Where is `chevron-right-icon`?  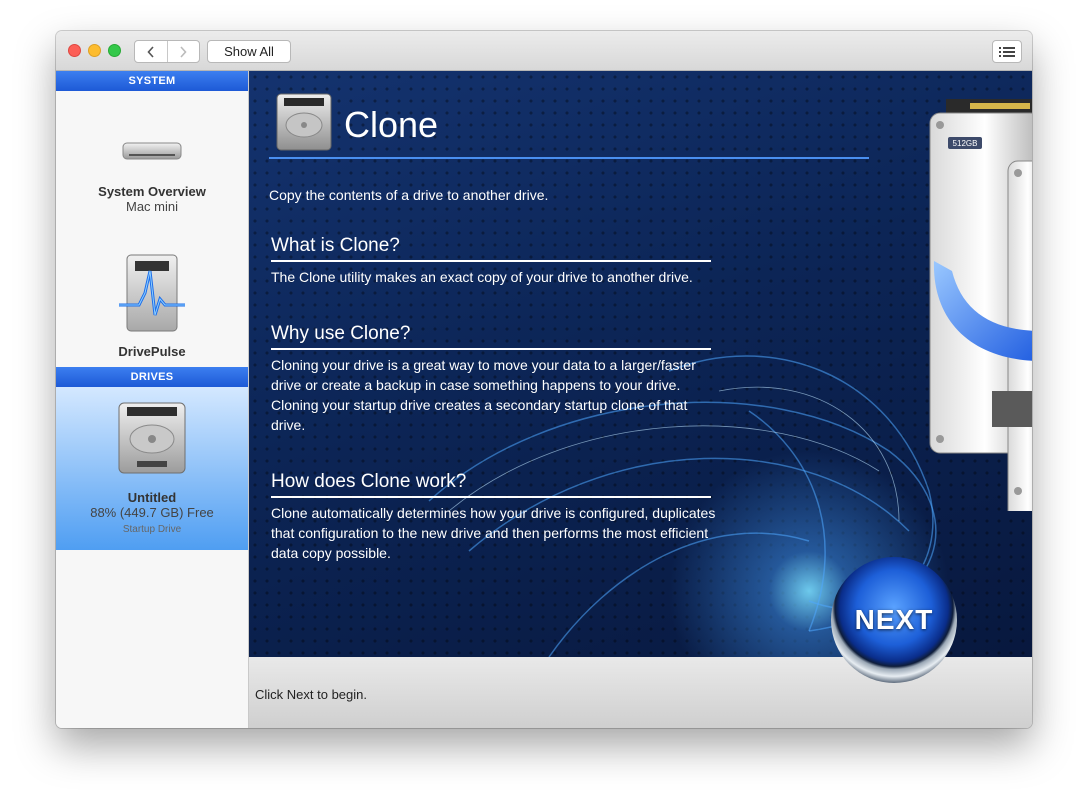
chevron-right-icon is located at coordinates (183, 51).